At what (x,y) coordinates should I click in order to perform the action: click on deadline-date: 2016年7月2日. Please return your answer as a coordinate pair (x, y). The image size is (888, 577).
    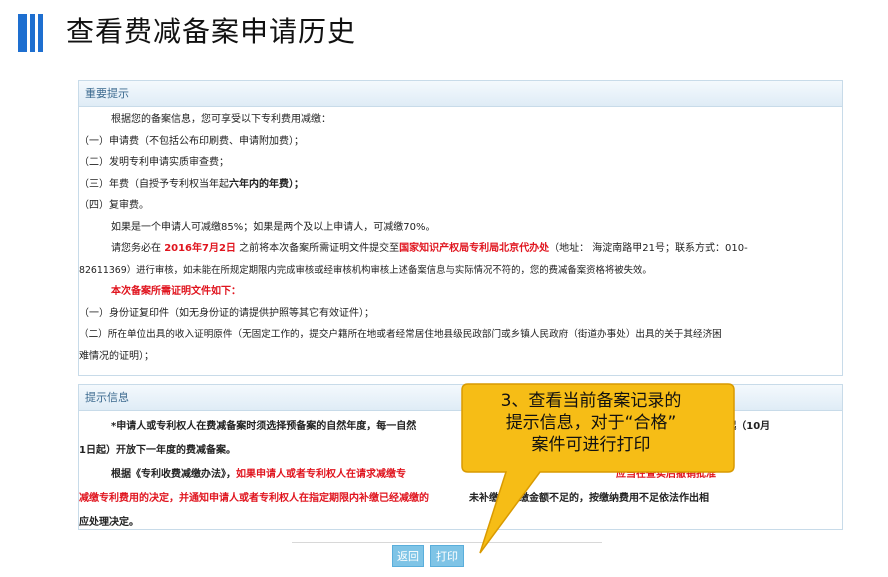
    Looking at the image, I should click on (200, 248).